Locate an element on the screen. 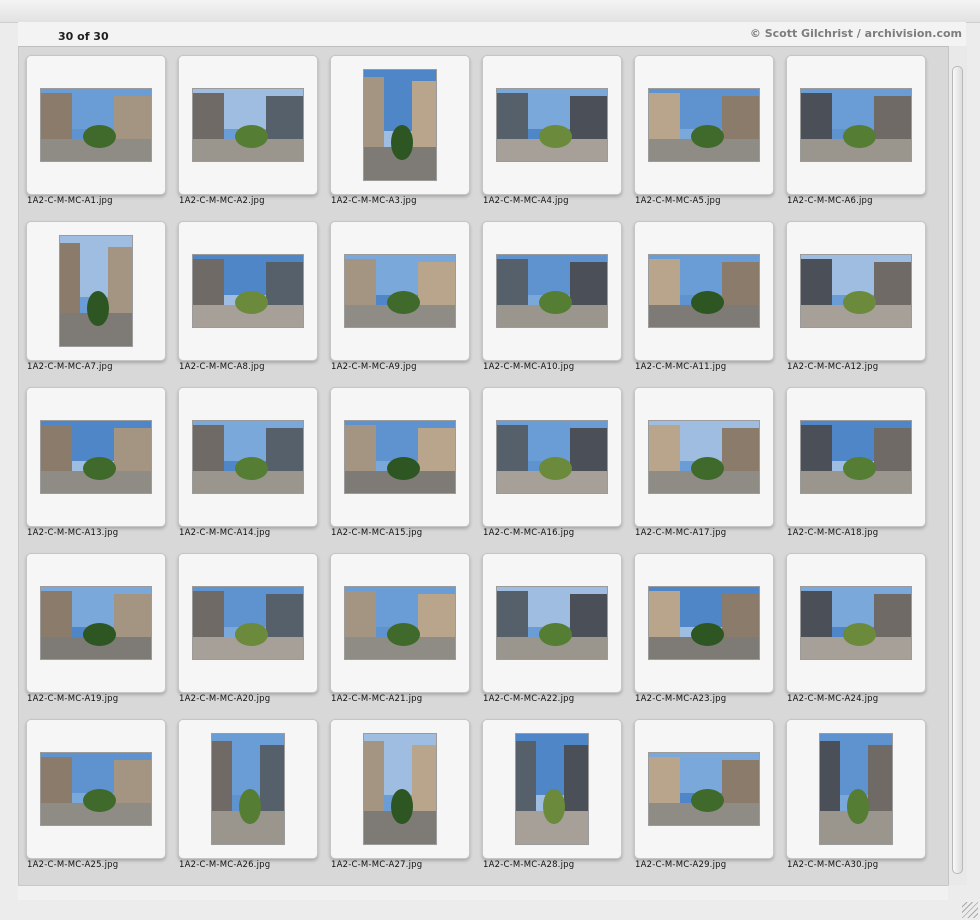  thumbnail-cell: 1A2-C-M-MC-A8.jpg is located at coordinates (244, 293).